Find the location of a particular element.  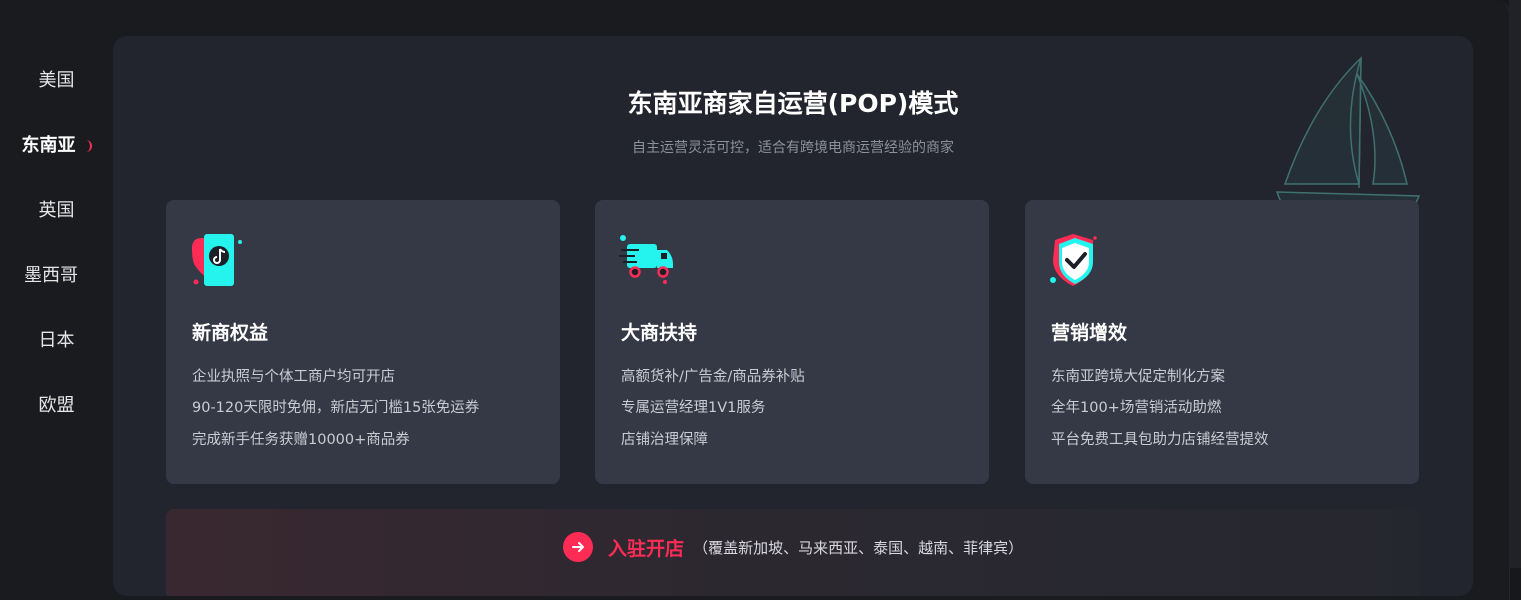

outer-edge is located at coordinates (1515, 284).